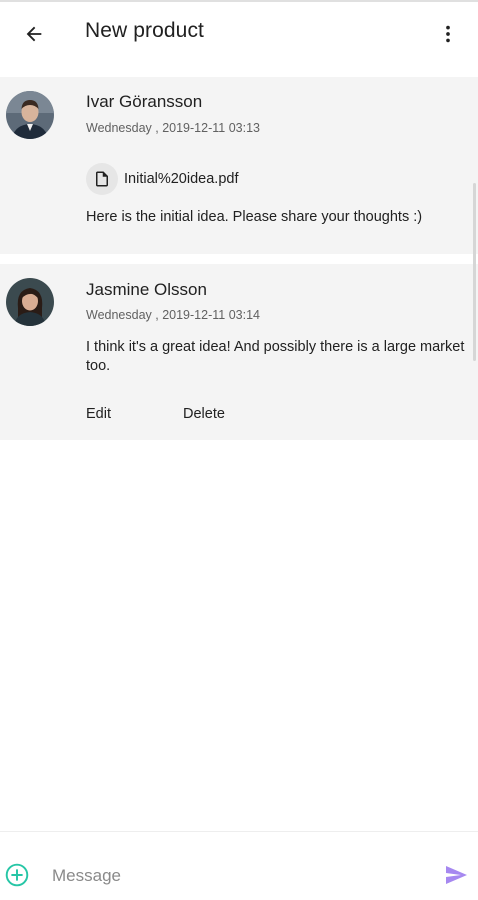 The height and width of the screenshot is (900, 478). I want to click on add-circle-icon, so click(17, 875).